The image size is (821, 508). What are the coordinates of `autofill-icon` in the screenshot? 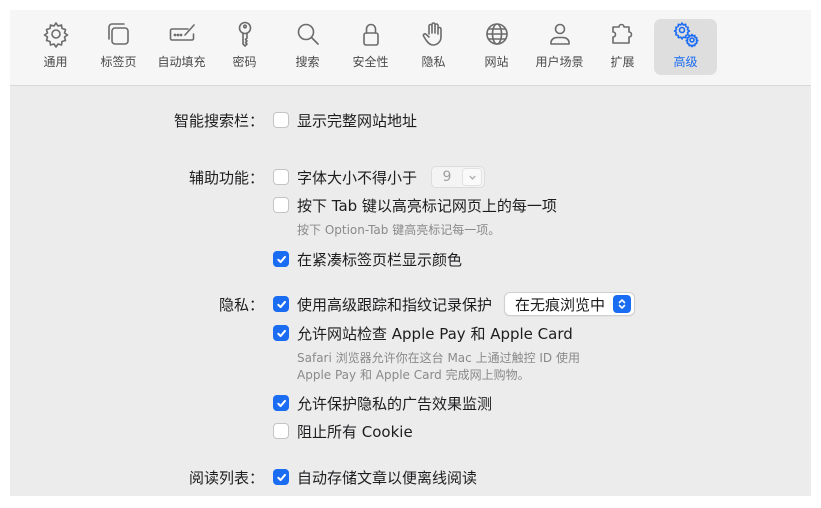 It's located at (182, 34).